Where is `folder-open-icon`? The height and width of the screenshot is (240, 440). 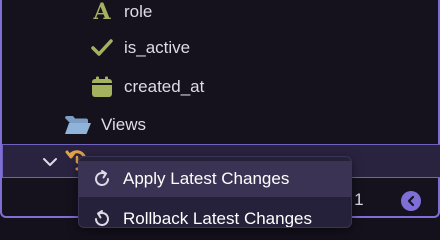
folder-open-icon is located at coordinates (78, 125).